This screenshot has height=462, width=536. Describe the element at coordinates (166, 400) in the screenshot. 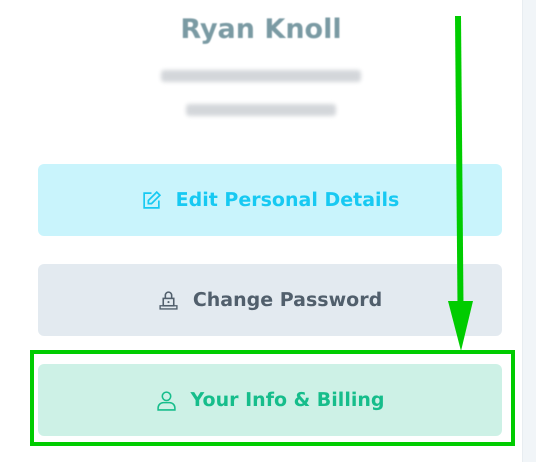

I see `user-icon` at that location.